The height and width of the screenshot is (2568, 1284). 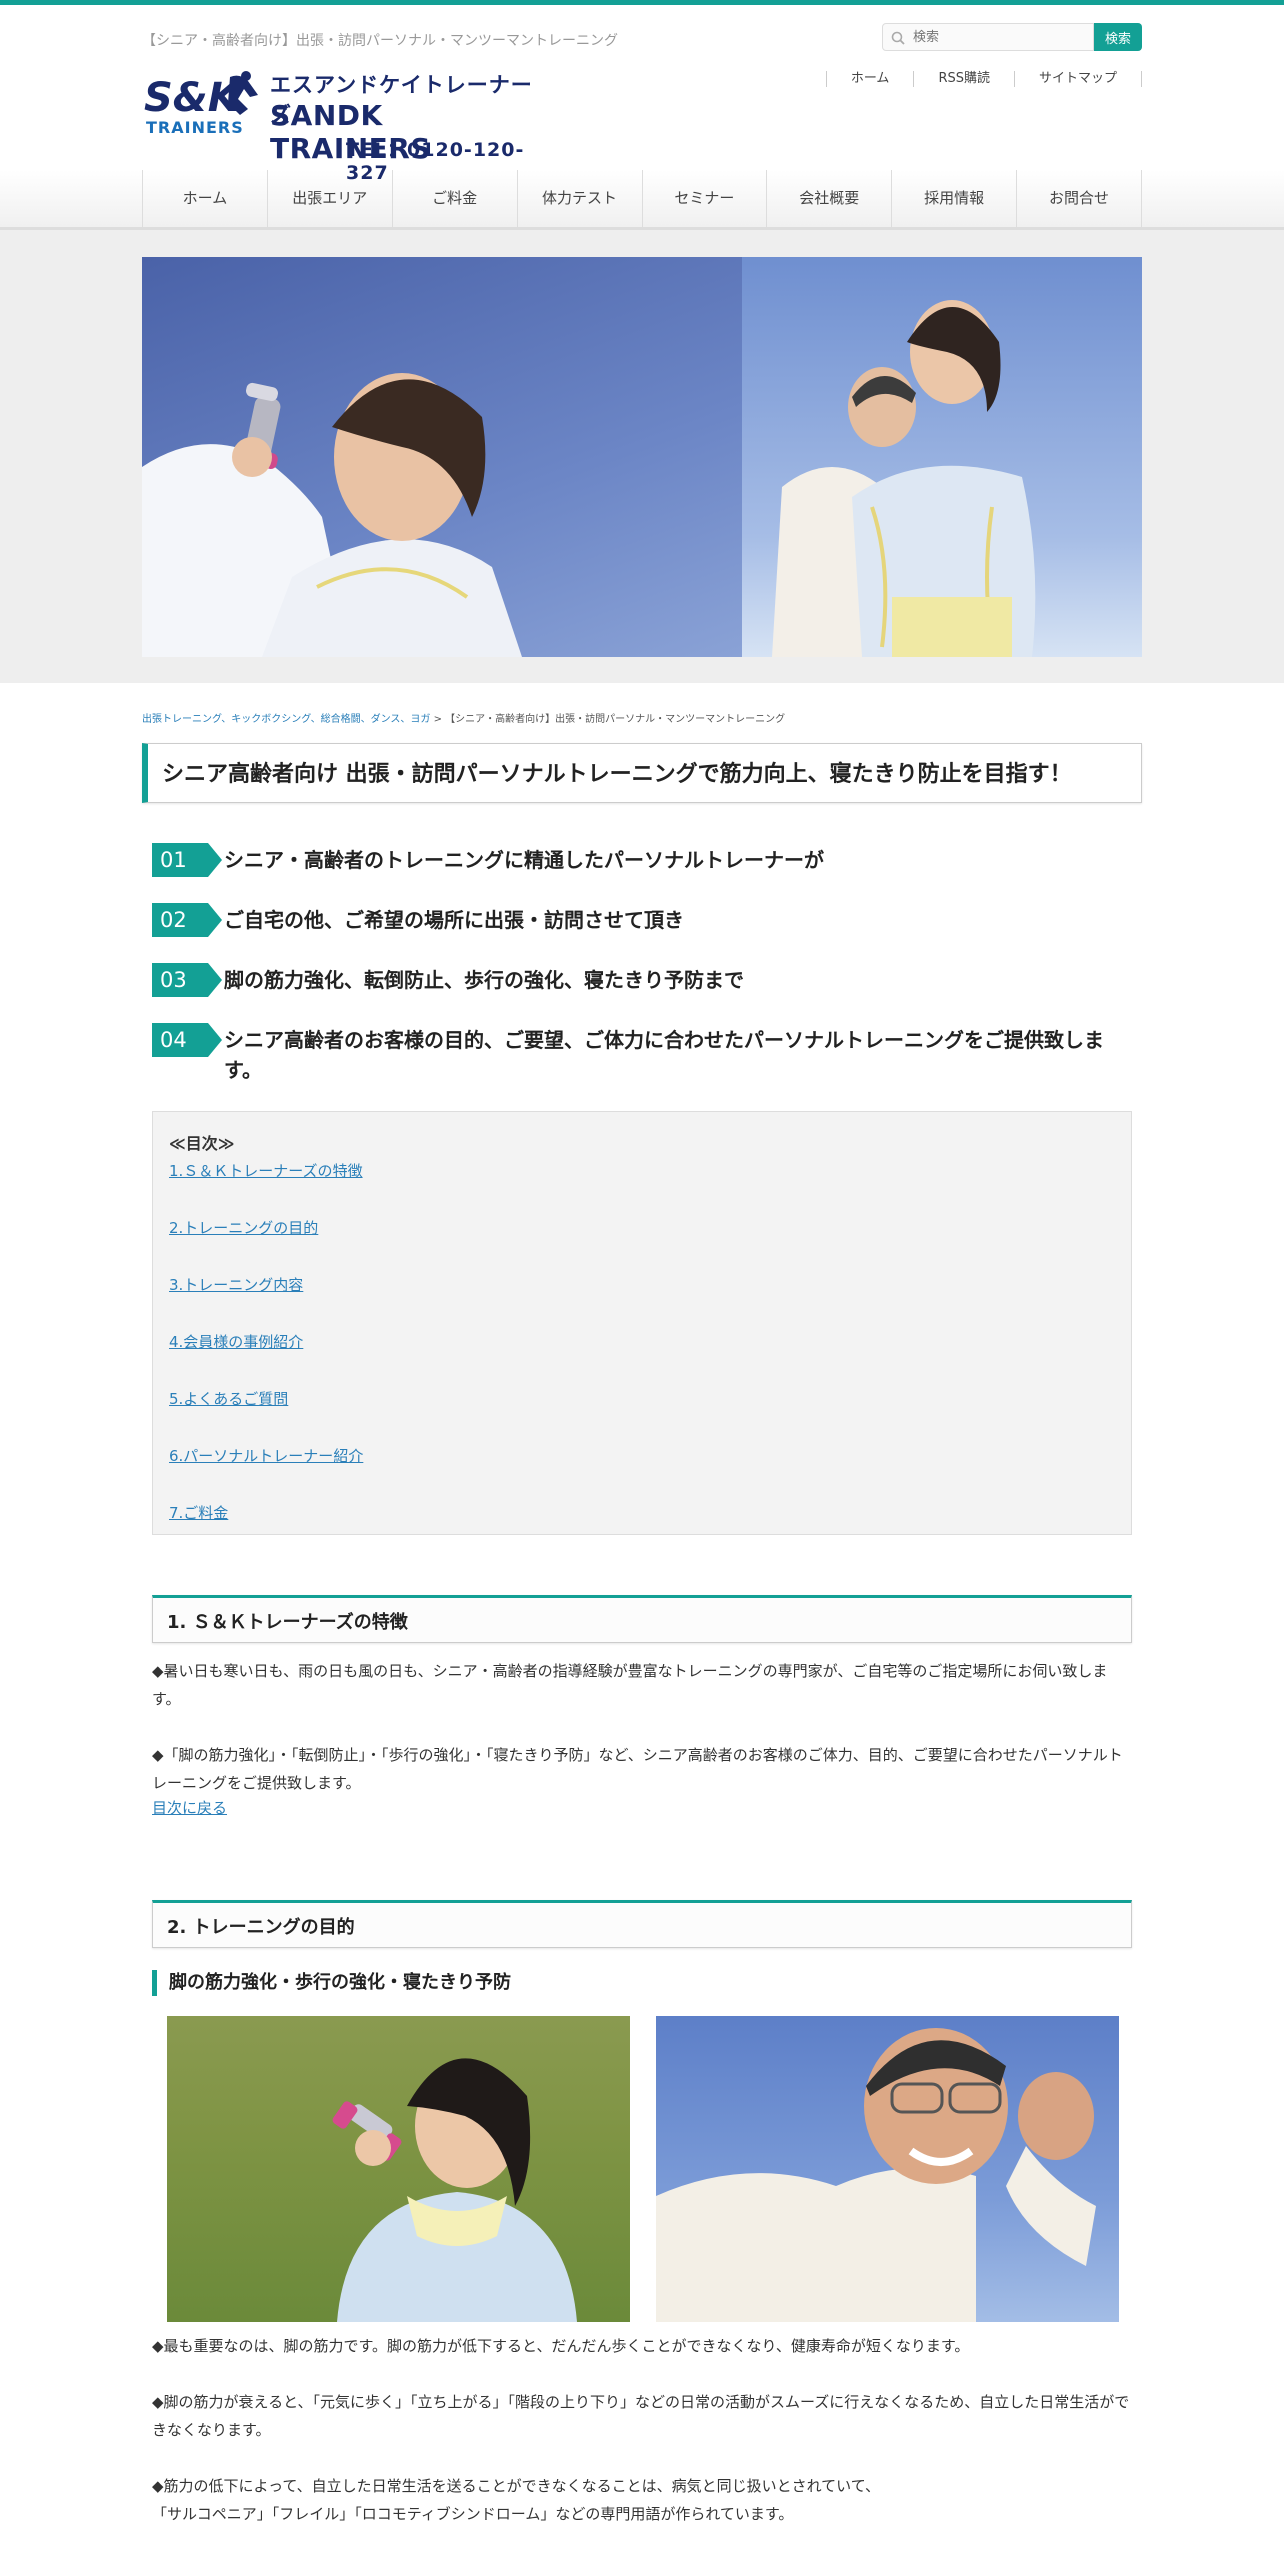 I want to click on feature-point-number: 02, so click(x=187, y=920).